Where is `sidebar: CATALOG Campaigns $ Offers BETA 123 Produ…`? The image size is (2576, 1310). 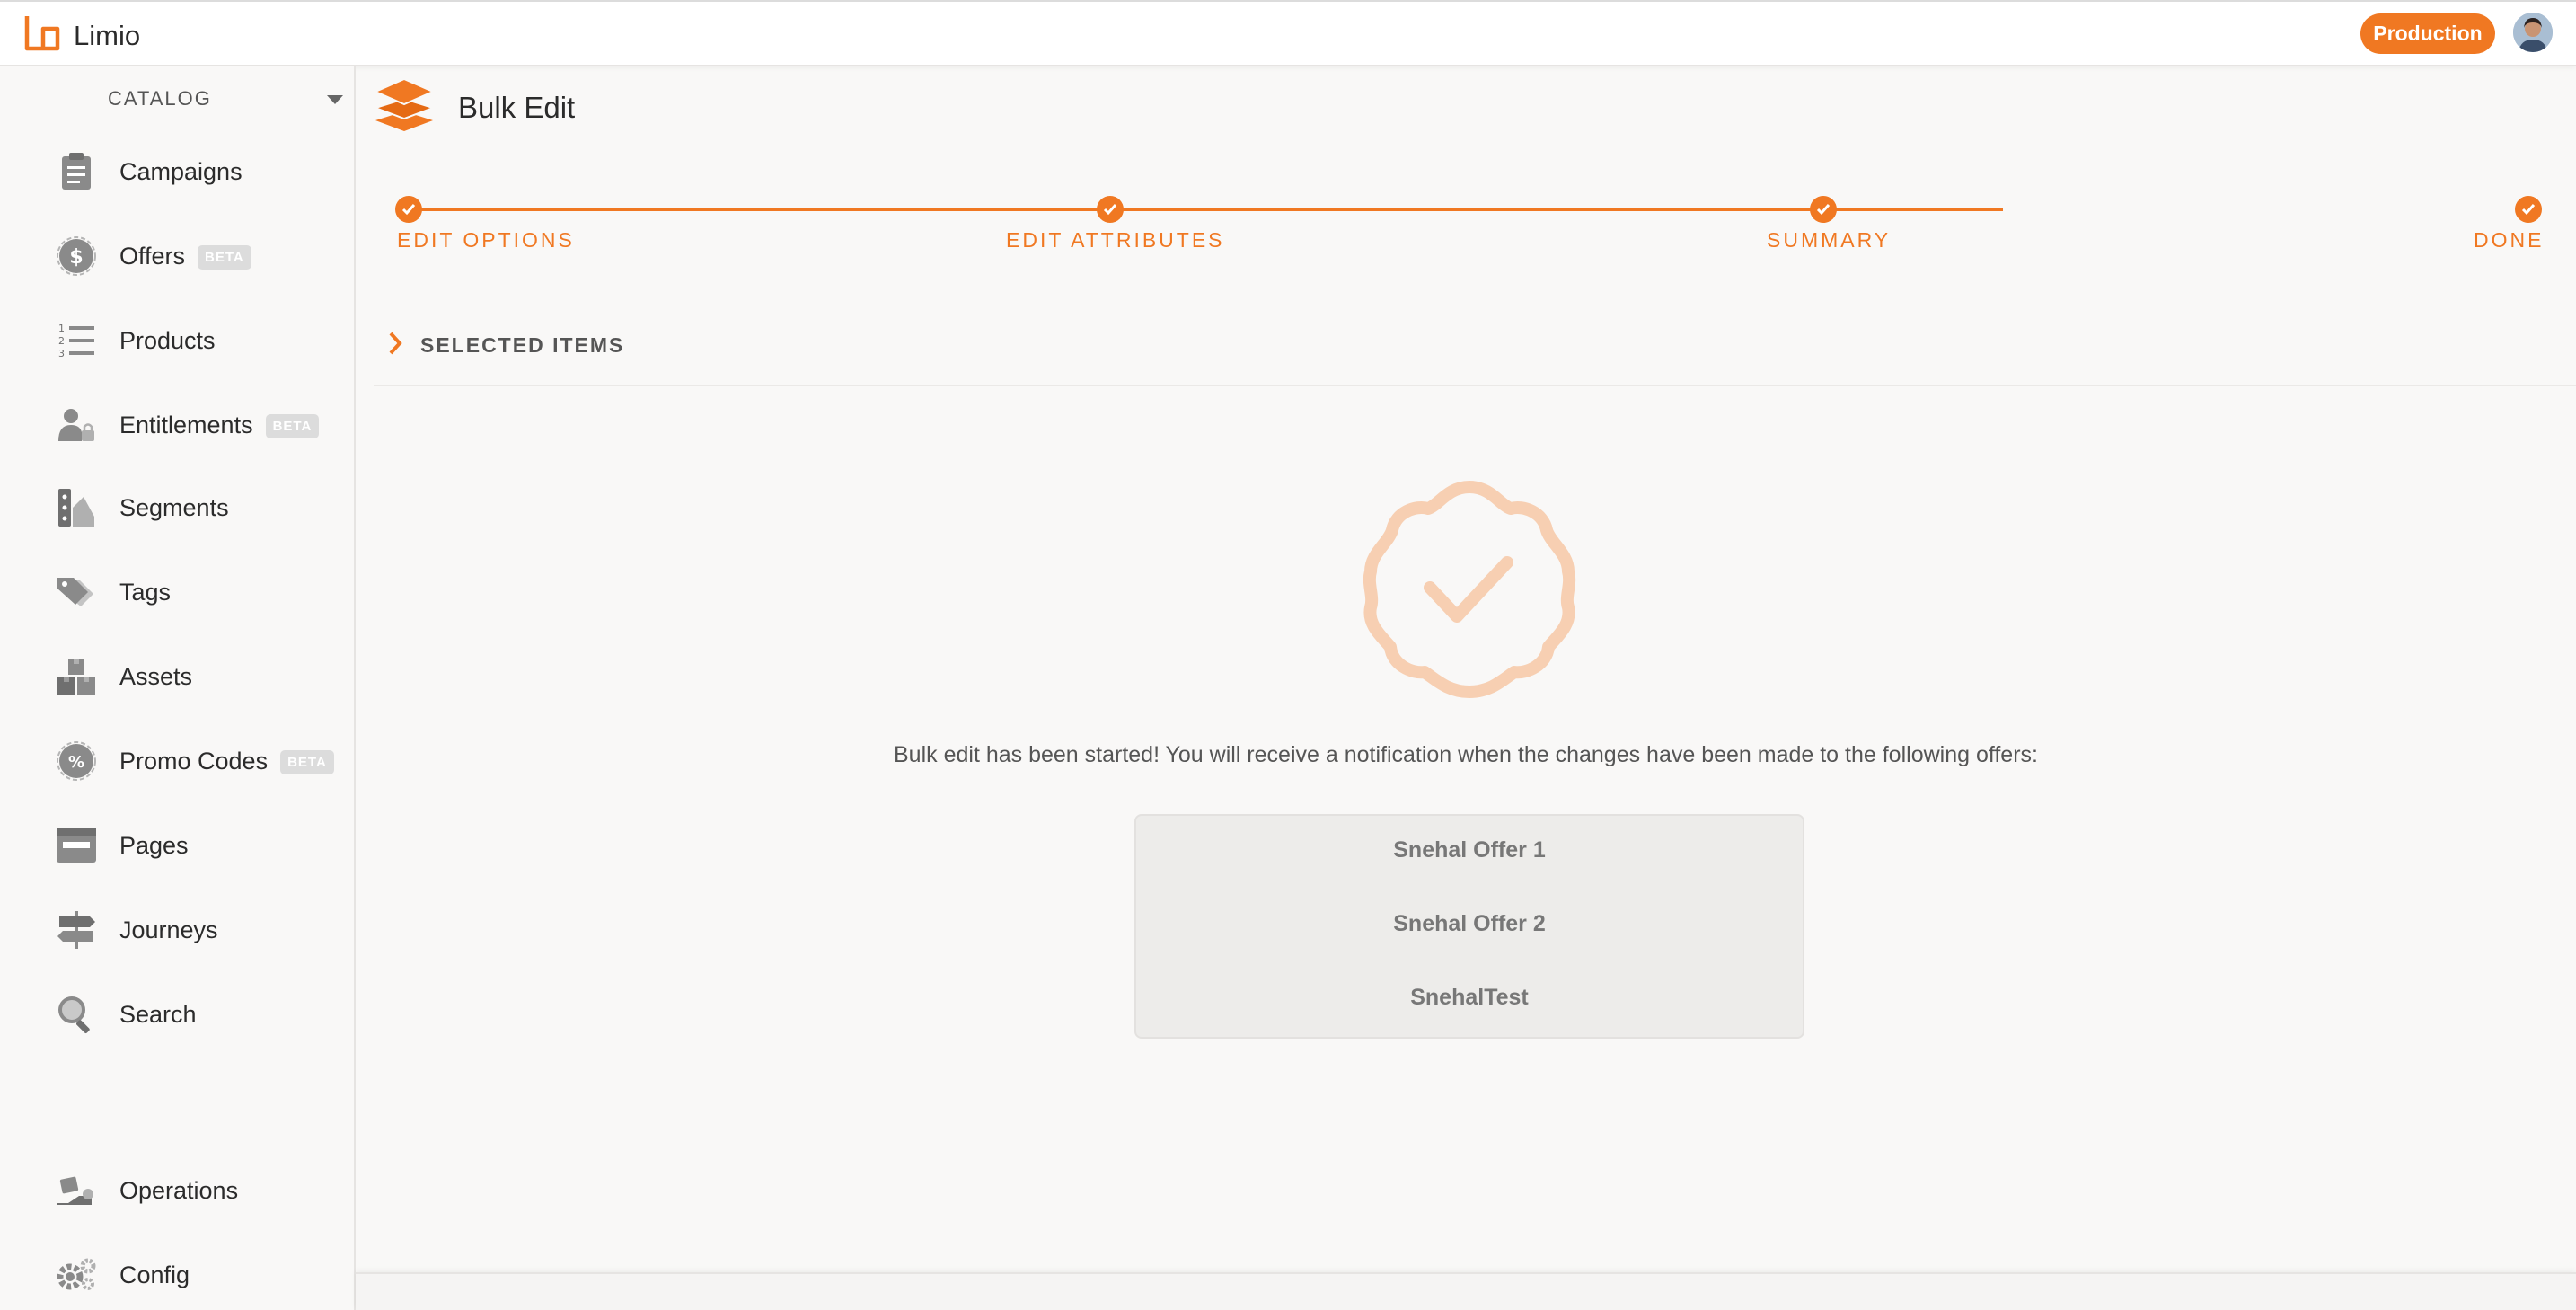
sidebar: CATALOG Campaigns $ Offers BETA 123 Produ… is located at coordinates (178, 688).